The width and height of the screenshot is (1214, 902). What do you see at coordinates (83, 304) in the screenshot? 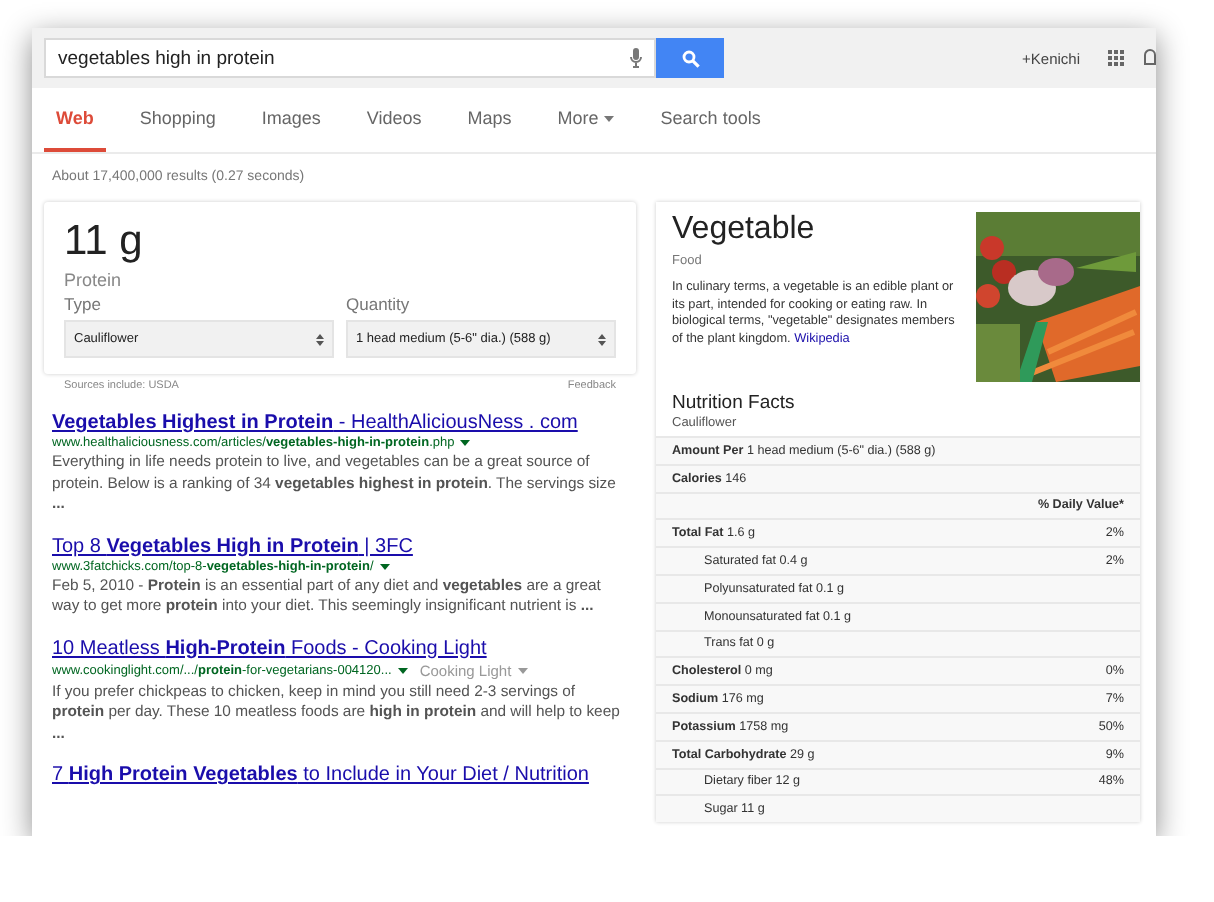
I see `type-label: Type` at bounding box center [83, 304].